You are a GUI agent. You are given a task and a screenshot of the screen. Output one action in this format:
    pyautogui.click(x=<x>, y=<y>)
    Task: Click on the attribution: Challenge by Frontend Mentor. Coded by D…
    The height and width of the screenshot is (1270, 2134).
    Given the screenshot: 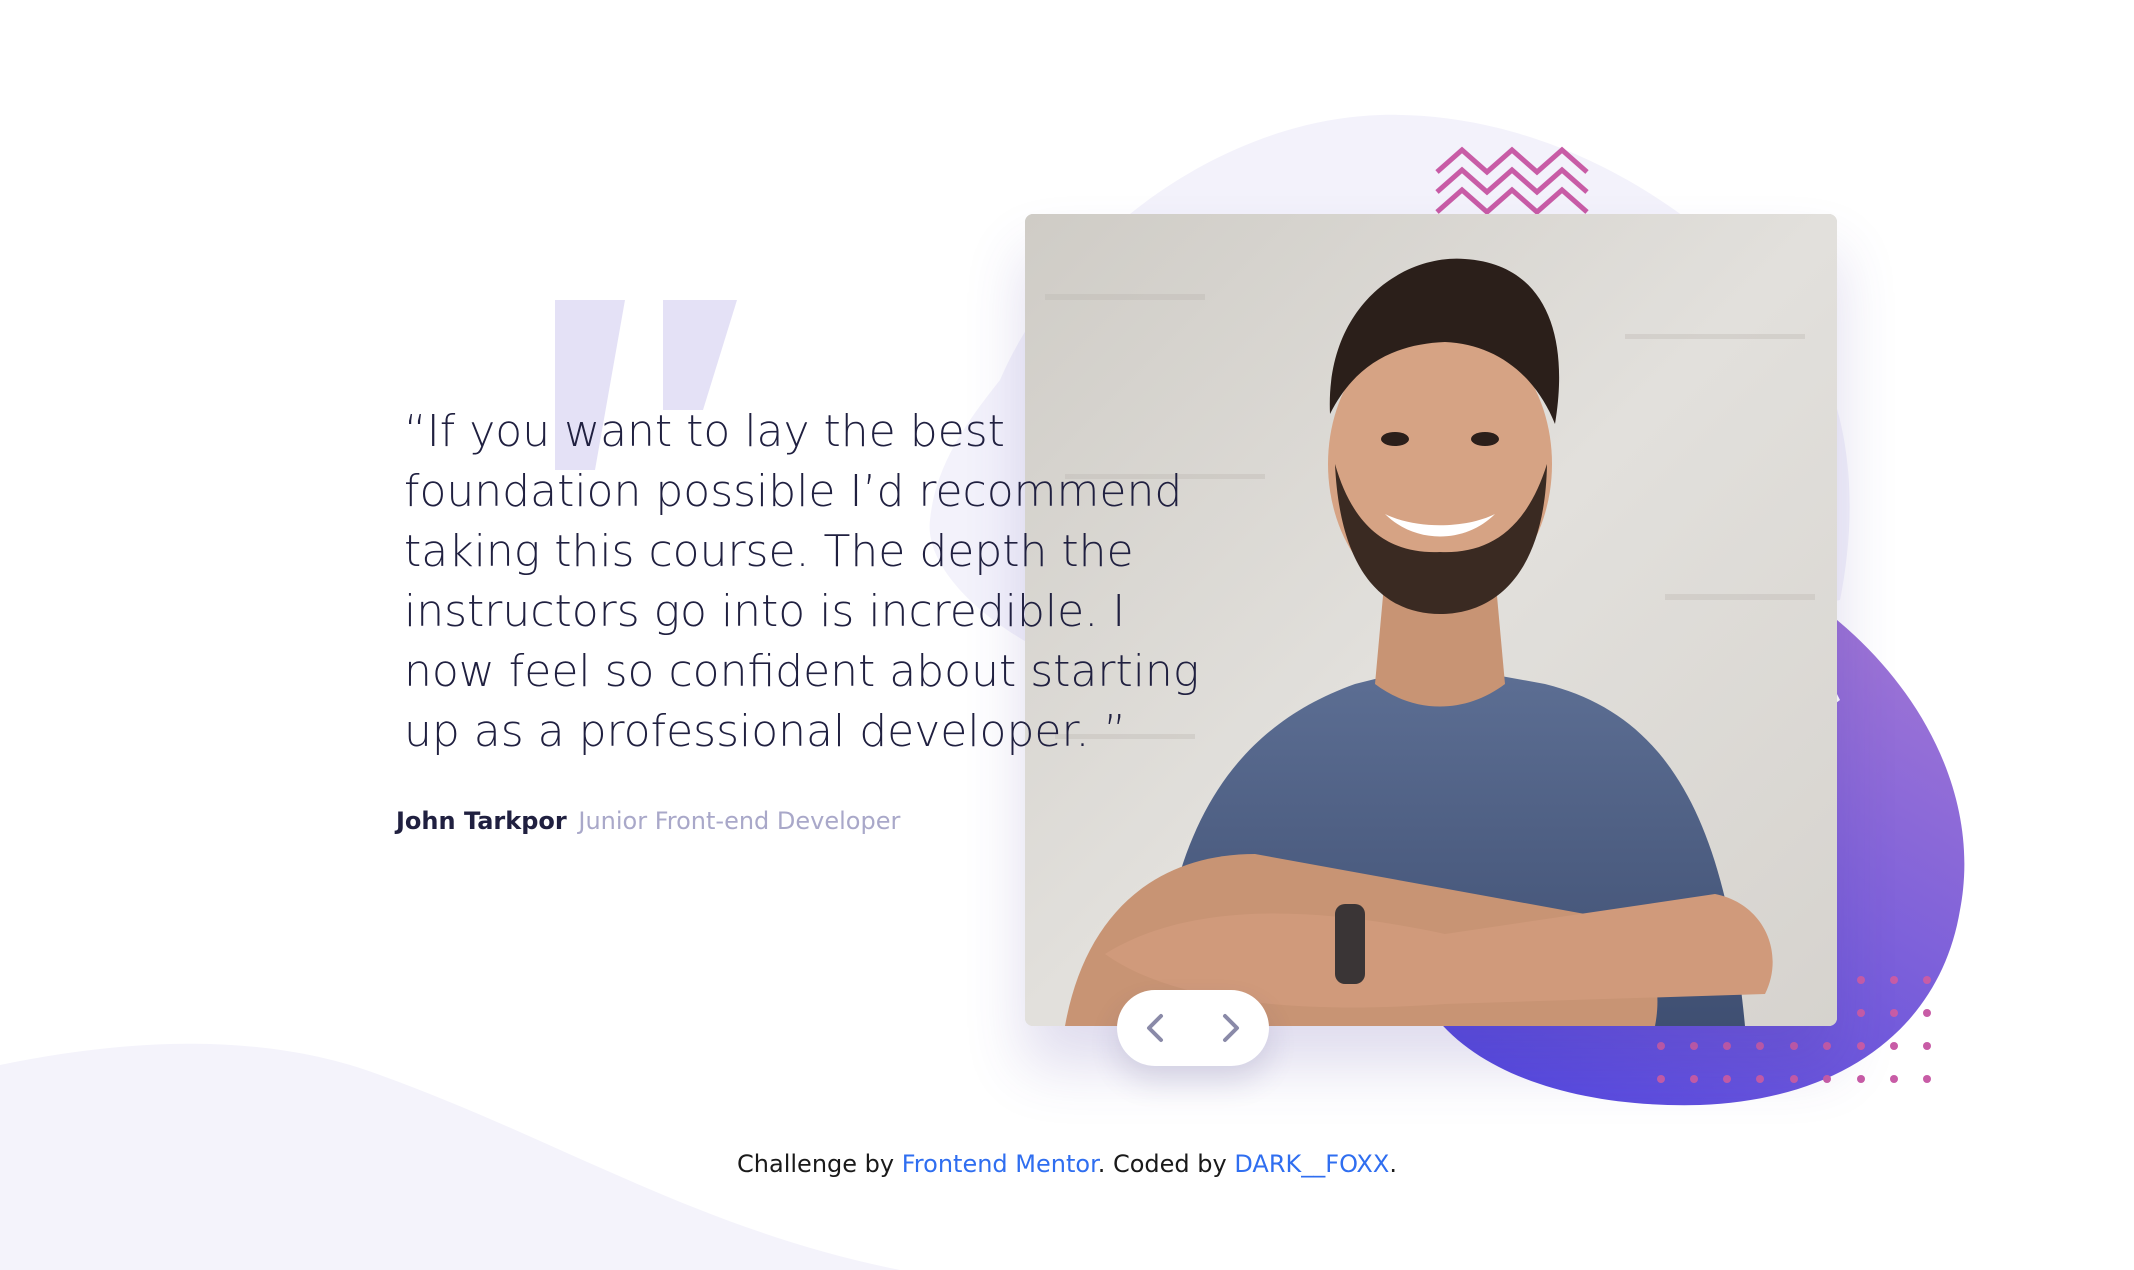 What is the action you would take?
    pyautogui.click(x=1067, y=1164)
    